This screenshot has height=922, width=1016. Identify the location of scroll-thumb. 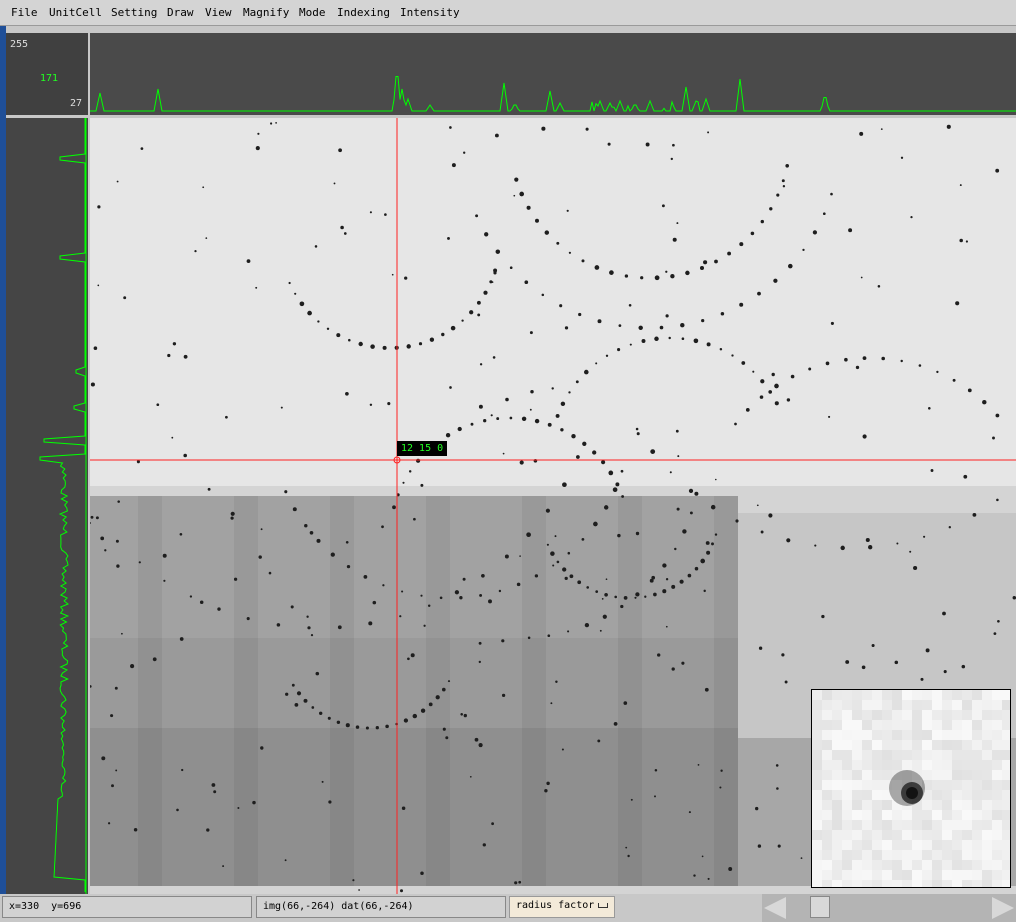
(820, 907).